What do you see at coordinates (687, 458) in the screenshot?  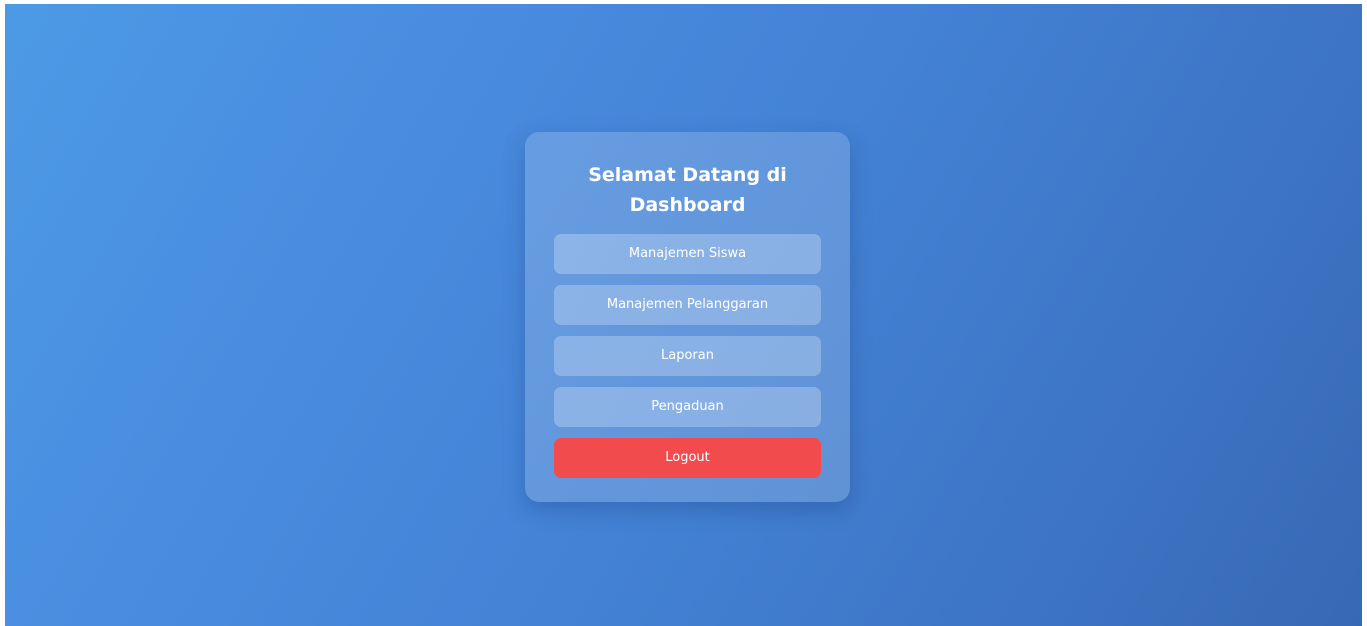 I see `logout-button: Logout` at bounding box center [687, 458].